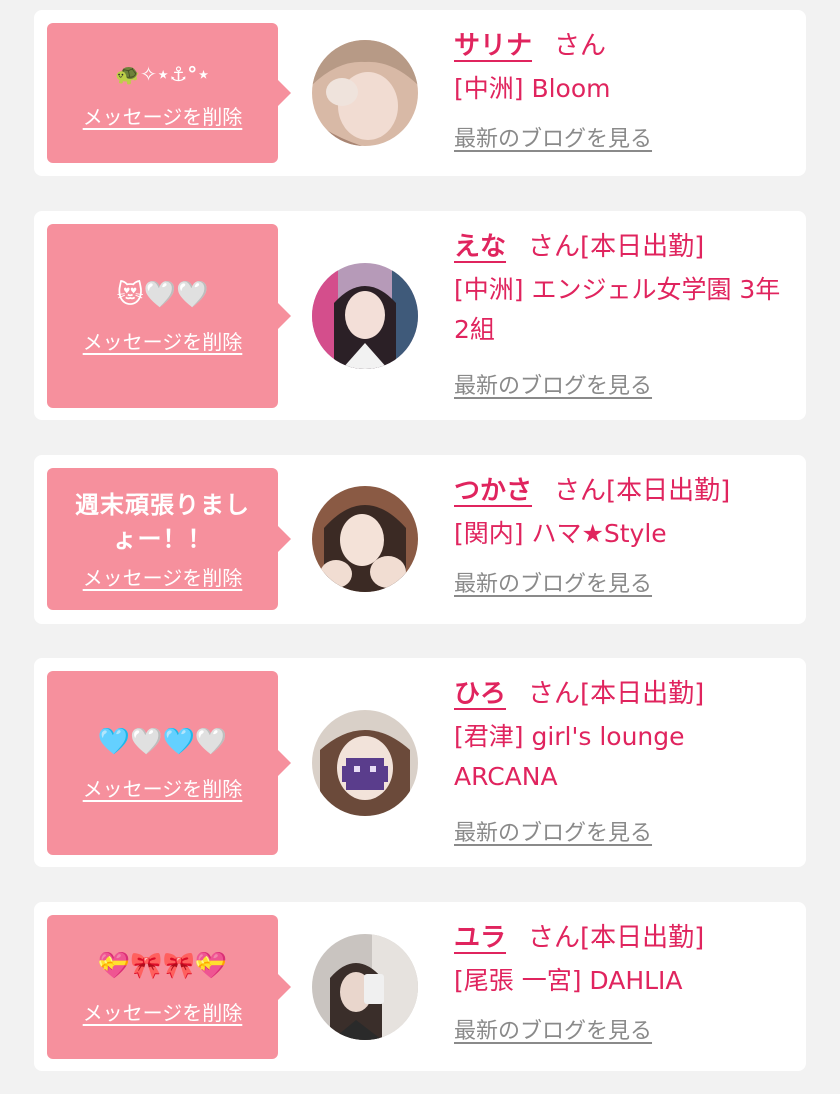 Image resolution: width=840 pixels, height=1094 pixels. I want to click on message-bubble: 😻🤍🤍 メッセージを削除, so click(169, 316).